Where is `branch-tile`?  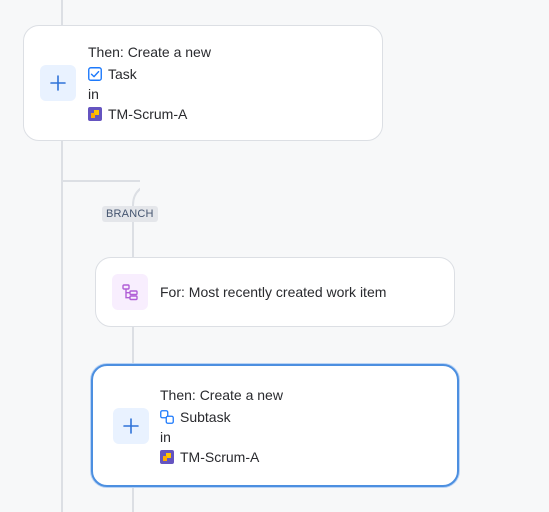
branch-tile is located at coordinates (130, 292).